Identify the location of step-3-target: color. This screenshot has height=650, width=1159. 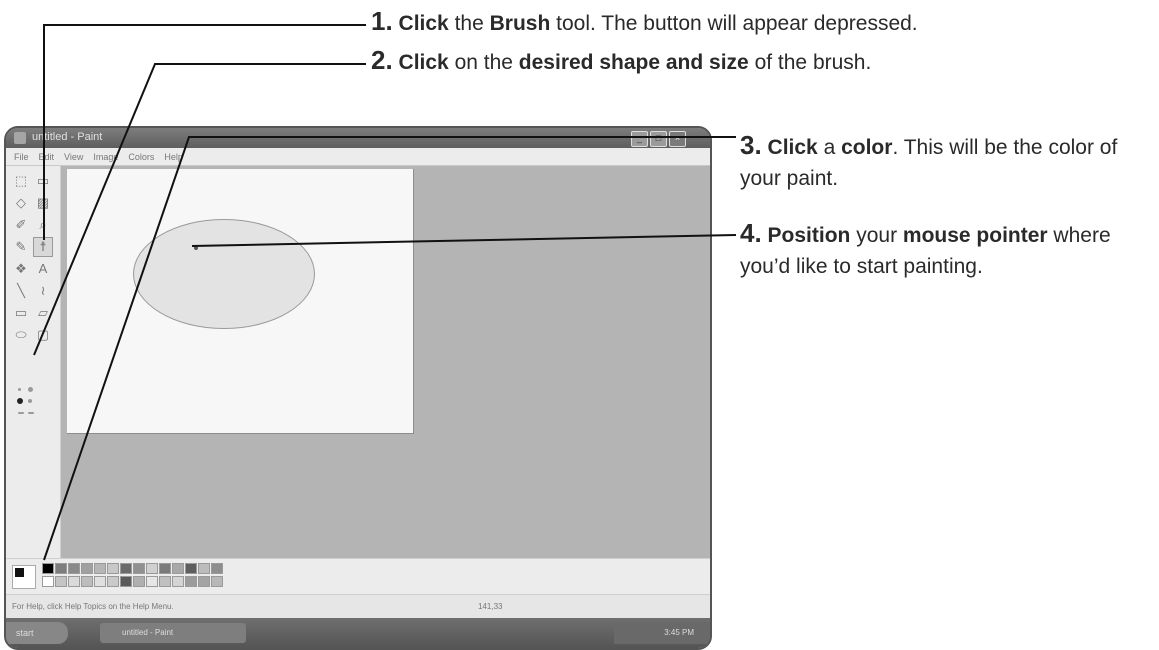
(867, 147).